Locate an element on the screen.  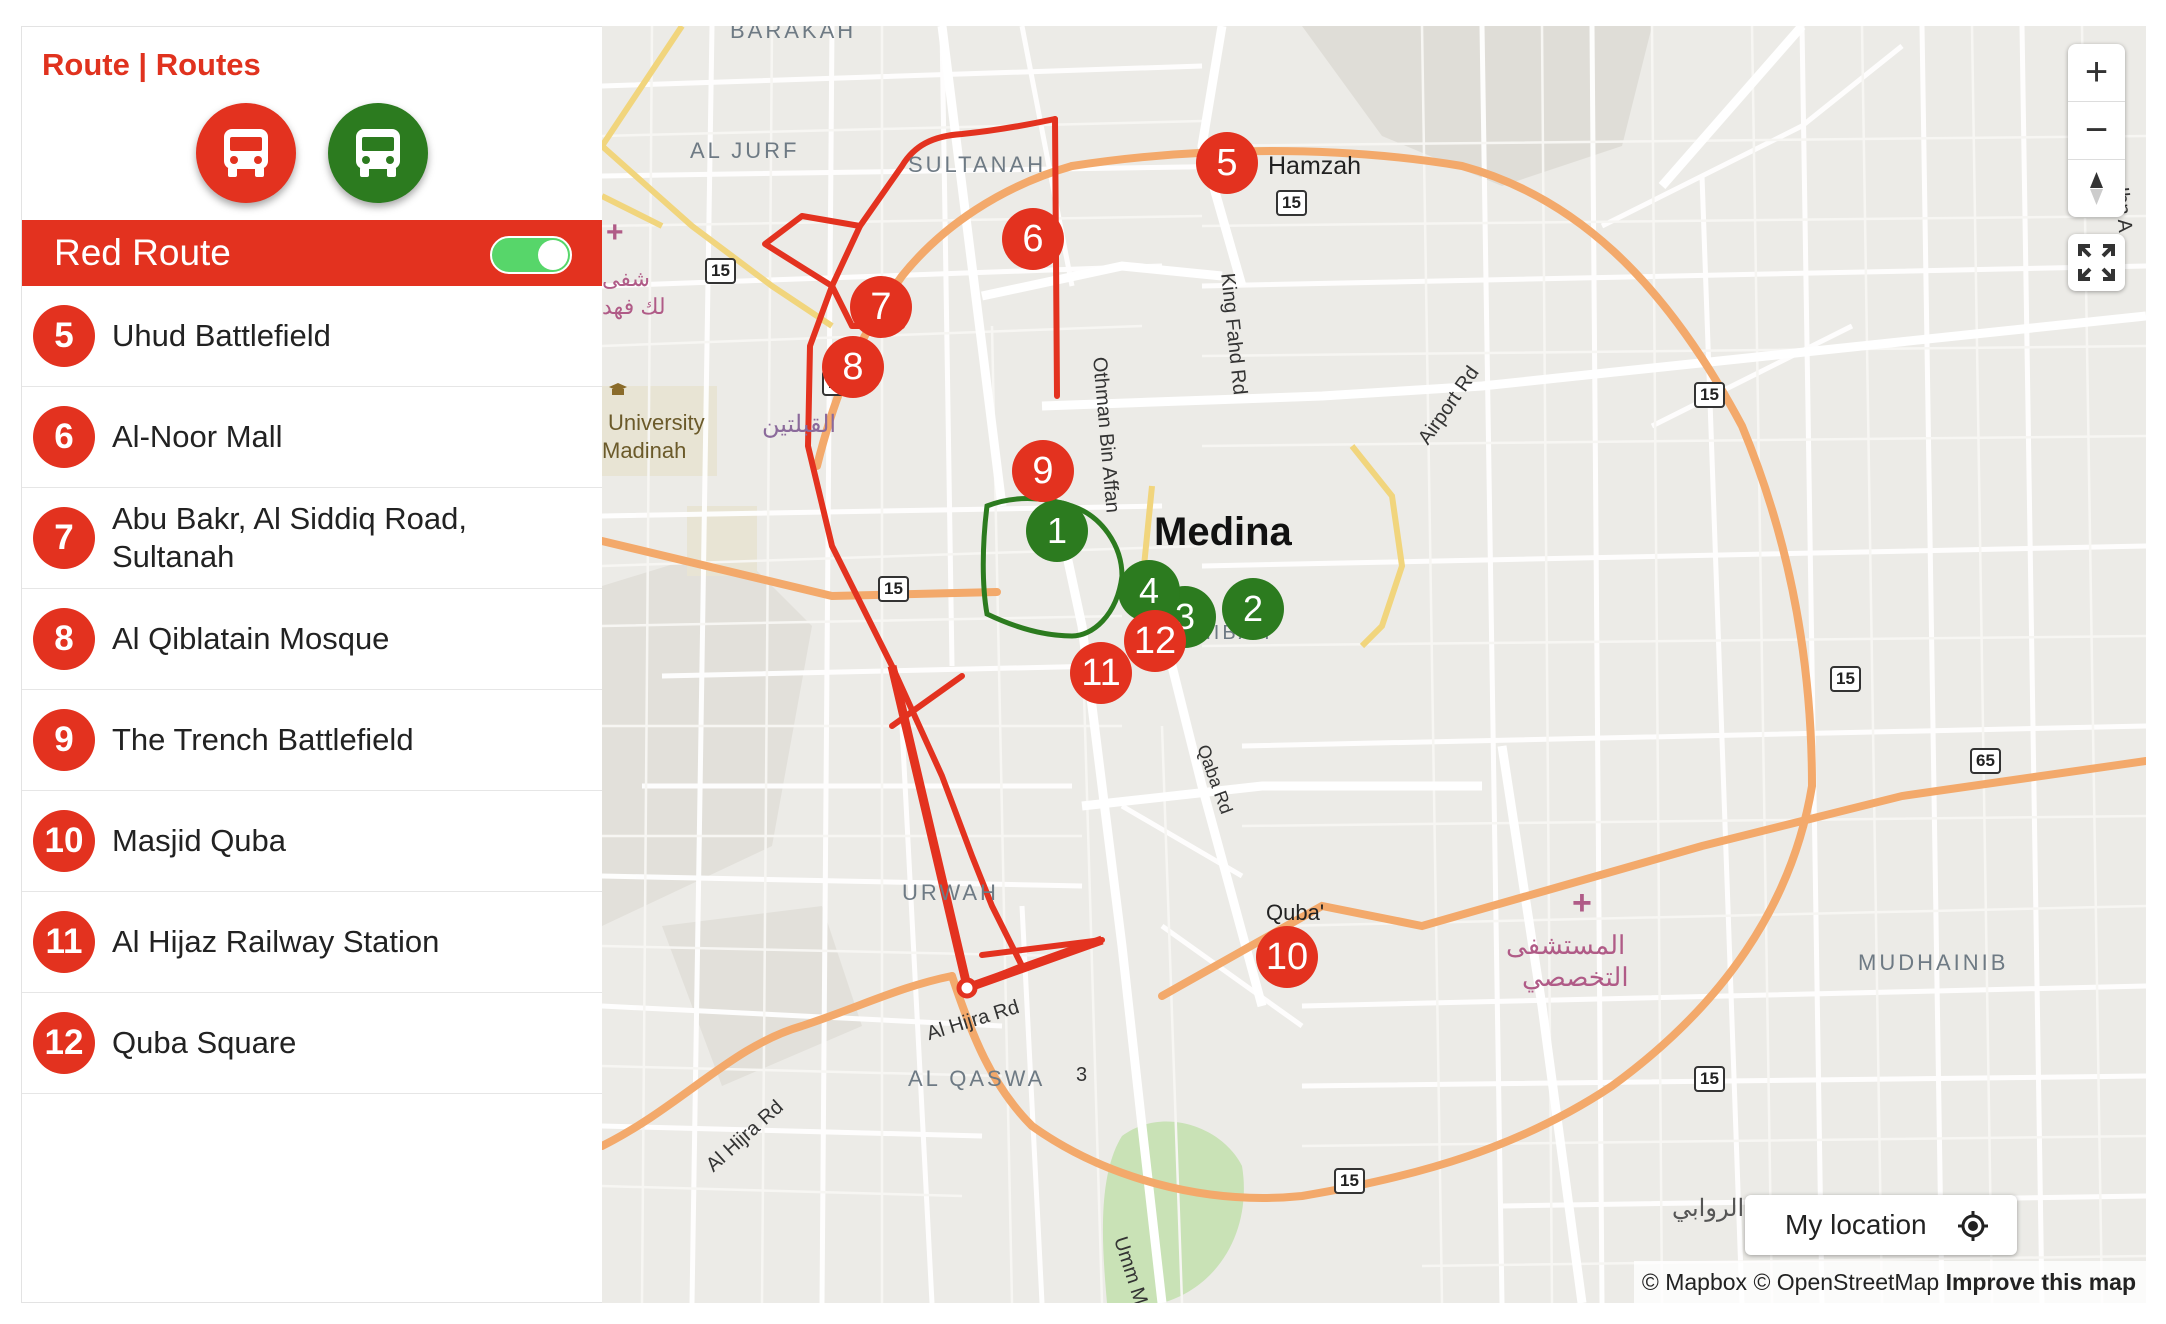
stop-name: Al-Noor Mall is located at coordinates (197, 436).